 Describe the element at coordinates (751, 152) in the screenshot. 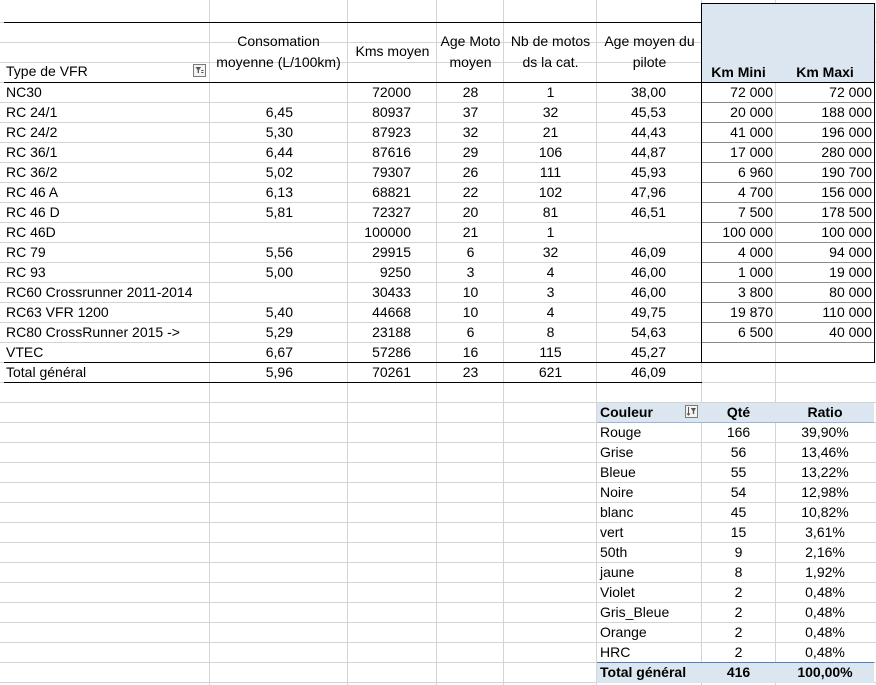

I see `cell-km-mini: 17 000` at that location.